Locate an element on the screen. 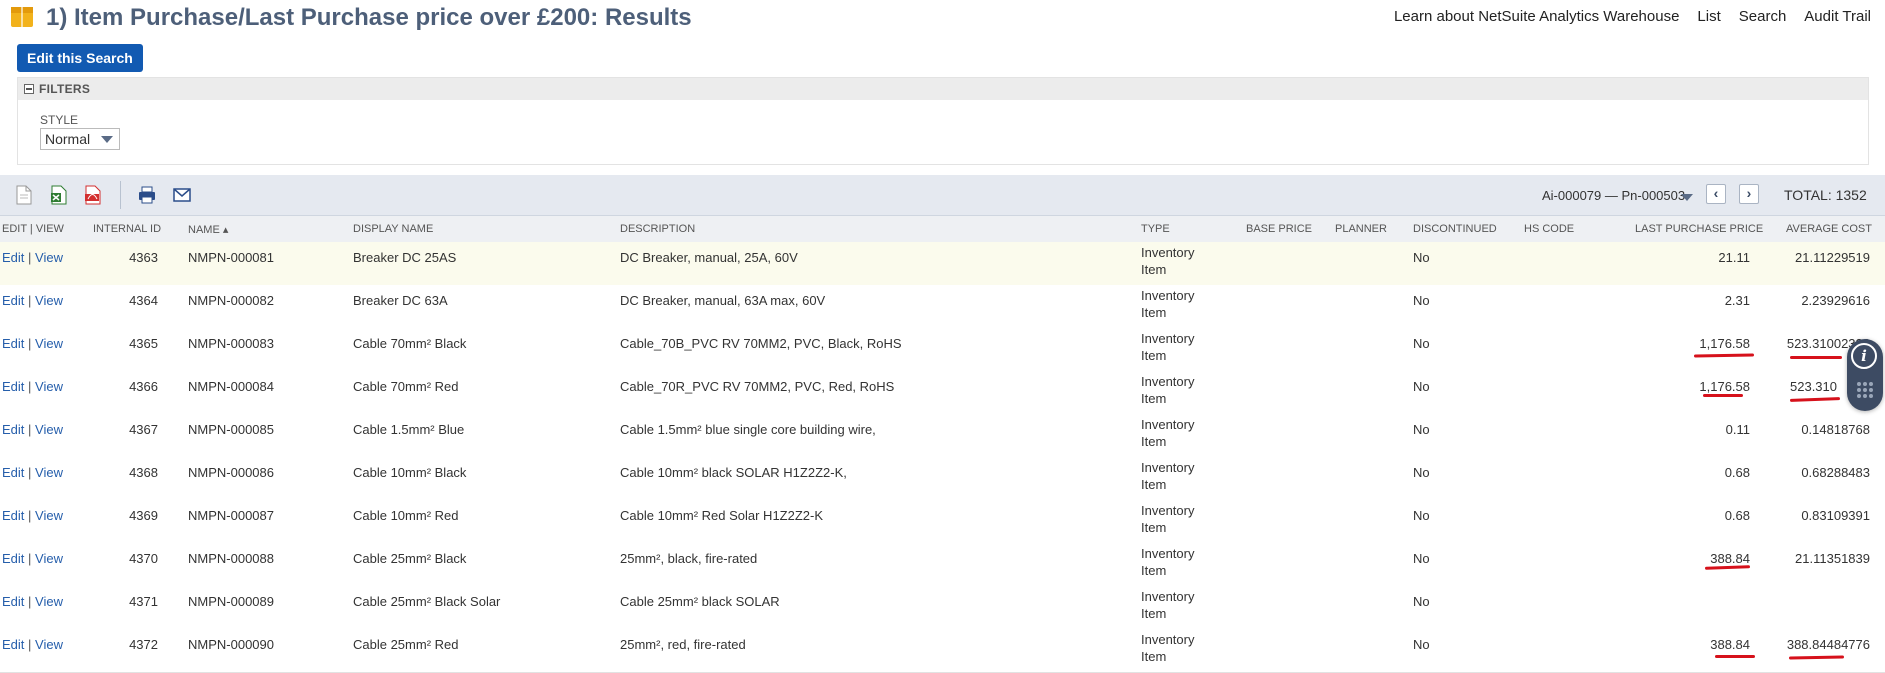 The width and height of the screenshot is (1885, 673). col-last-purchase-price: LAST PURCHASE PRICE is located at coordinates (1699, 229).